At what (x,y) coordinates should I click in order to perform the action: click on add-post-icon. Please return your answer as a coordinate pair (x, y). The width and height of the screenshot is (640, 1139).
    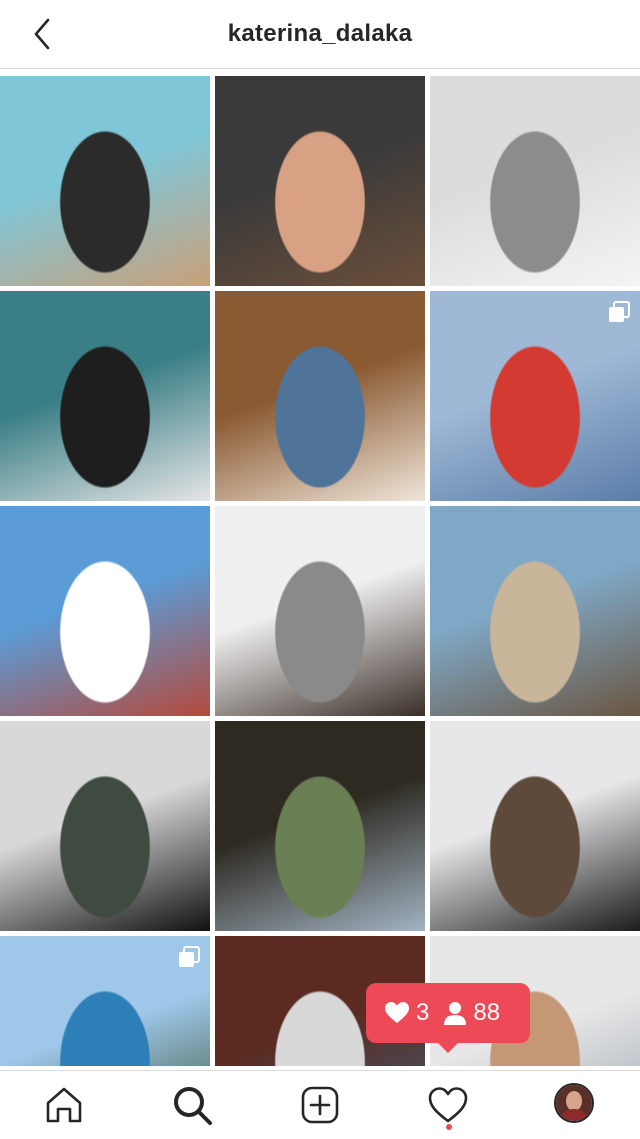
    Looking at the image, I should click on (320, 1105).